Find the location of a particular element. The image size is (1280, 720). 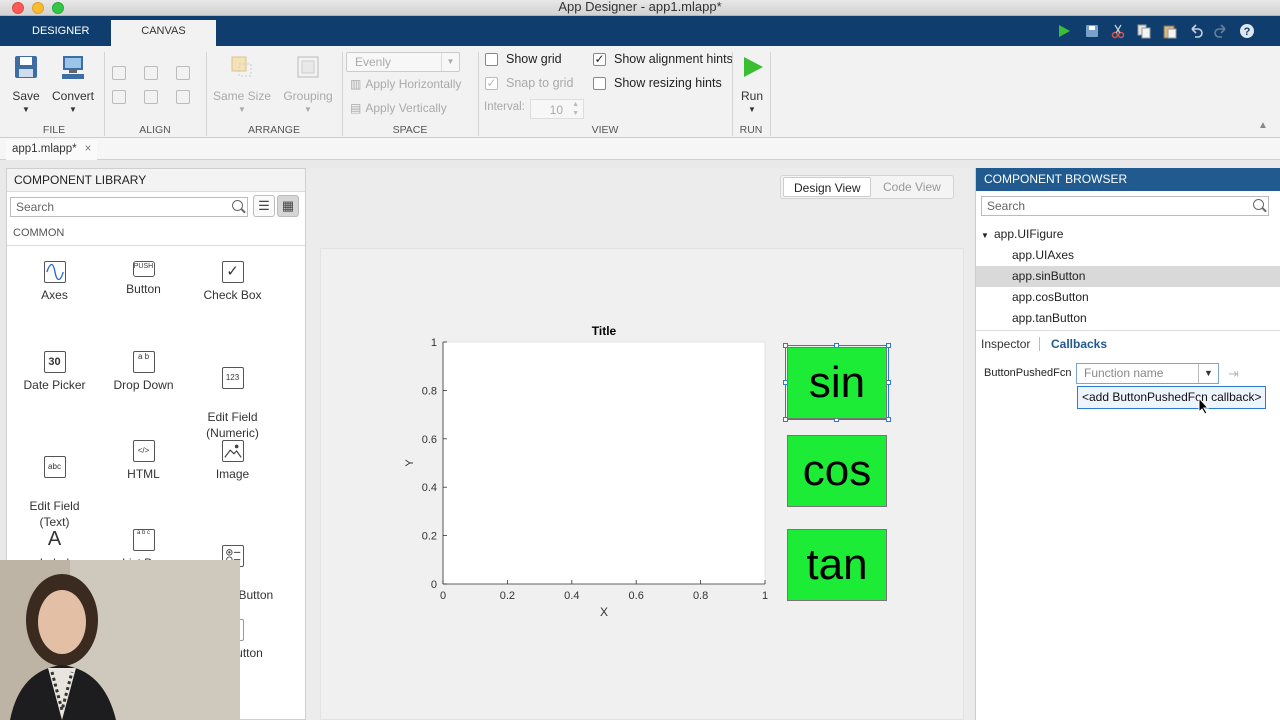

tree-item-label: app.sinButton is located at coordinates (1049, 276).